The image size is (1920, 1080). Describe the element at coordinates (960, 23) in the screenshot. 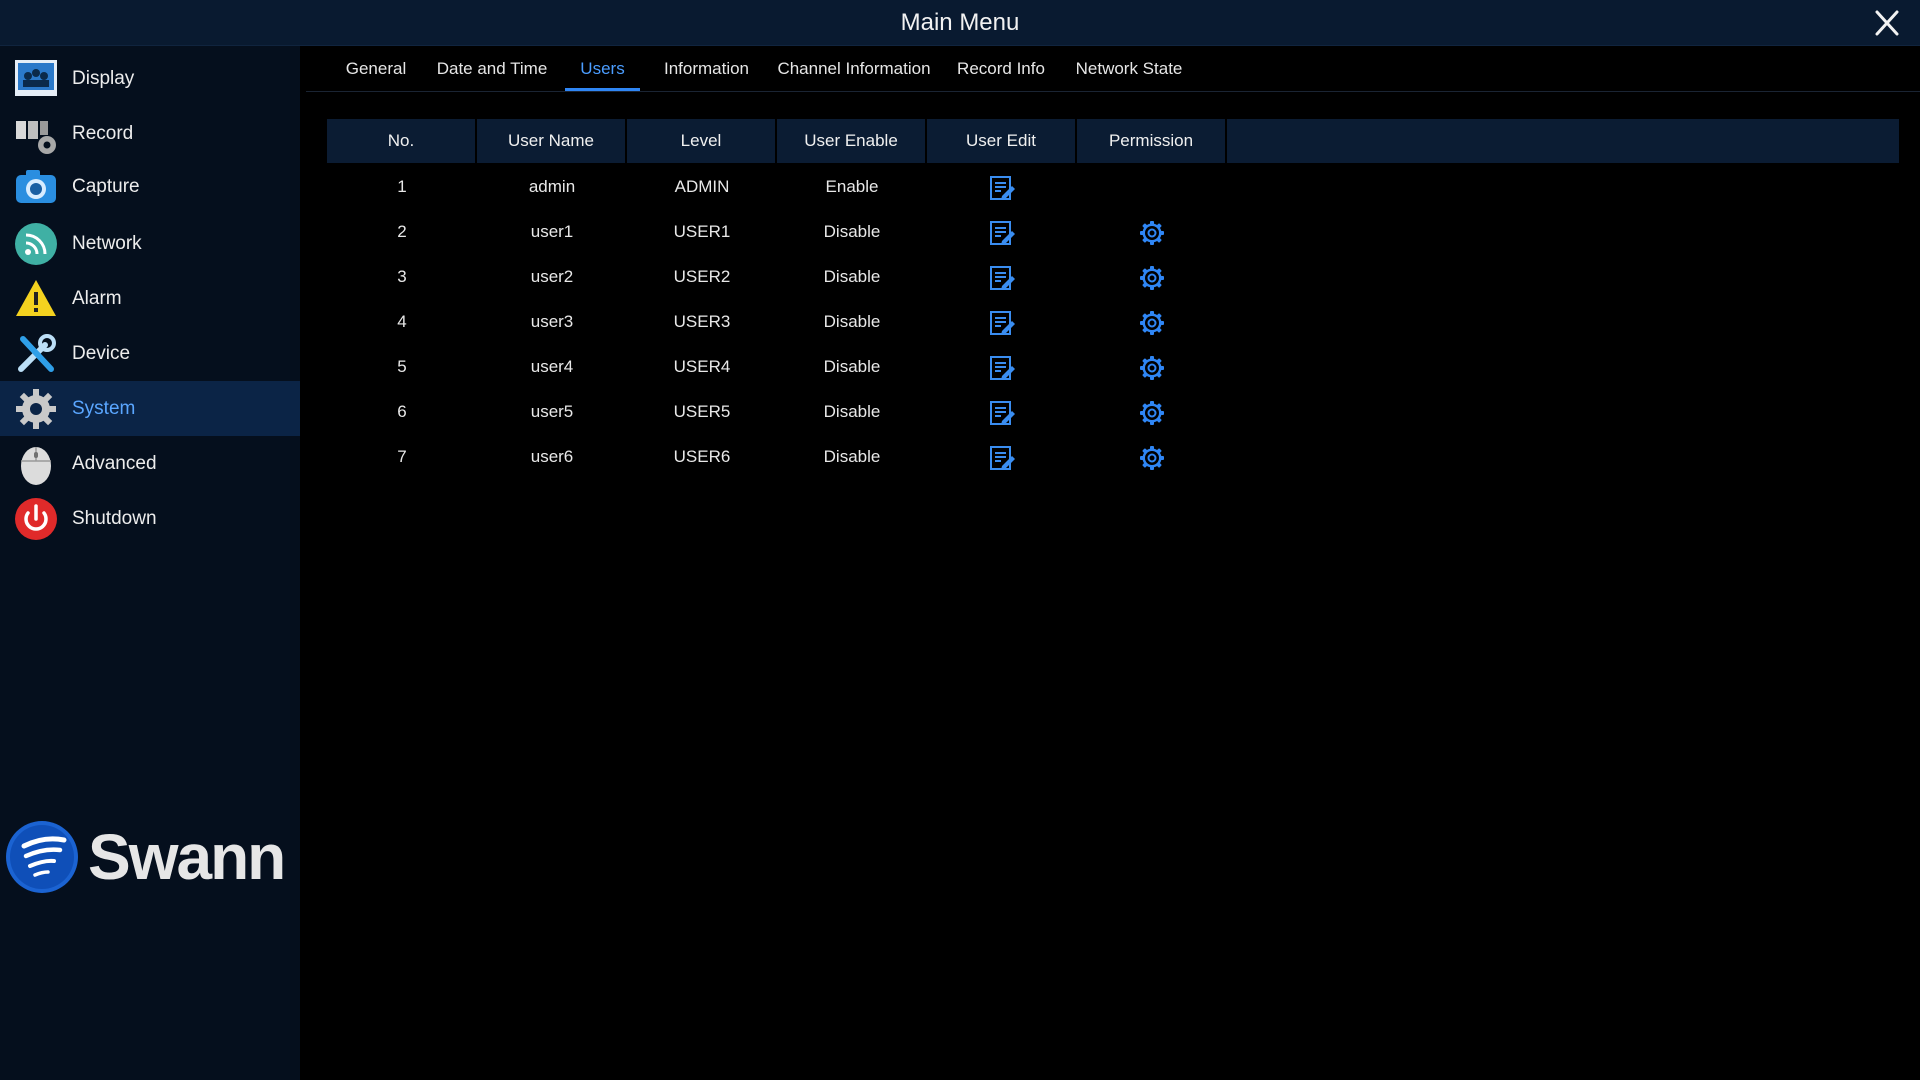

I see `title-bar: Main Menu` at that location.